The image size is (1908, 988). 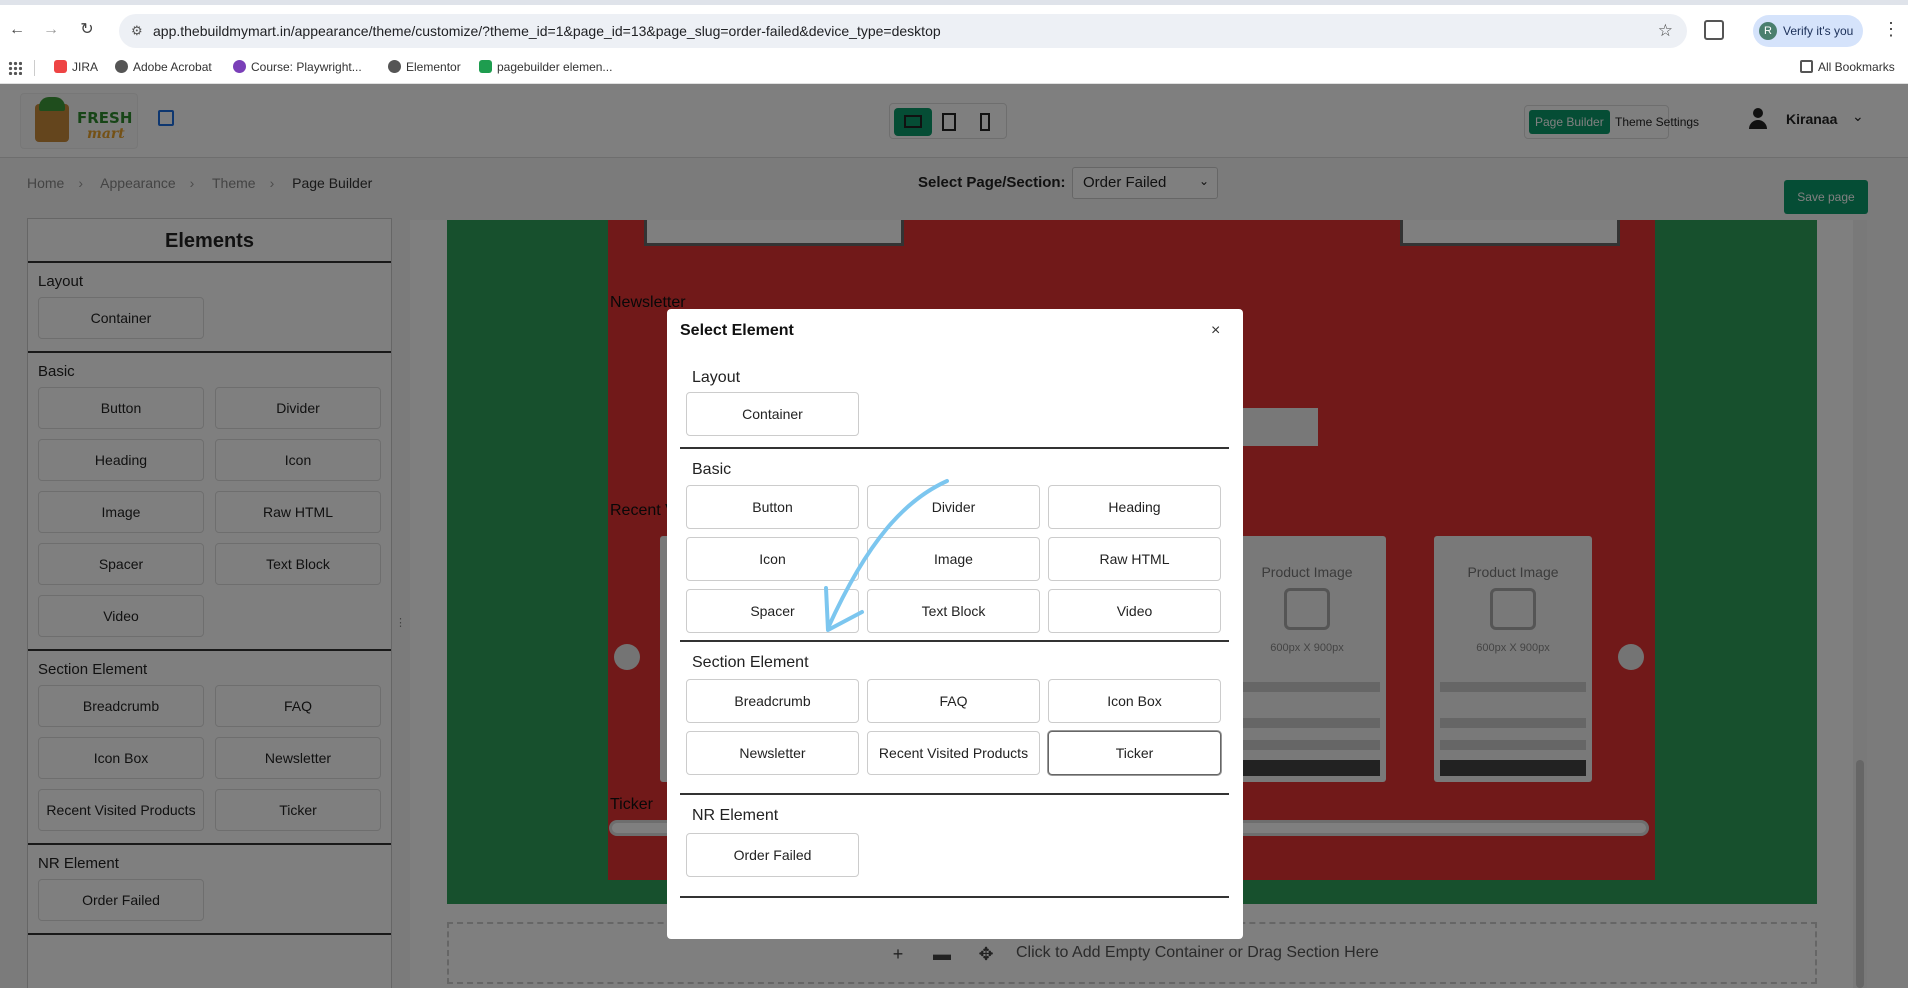 What do you see at coordinates (172, 67) in the screenshot?
I see `bookmark-label: Adobe Acrobat` at bounding box center [172, 67].